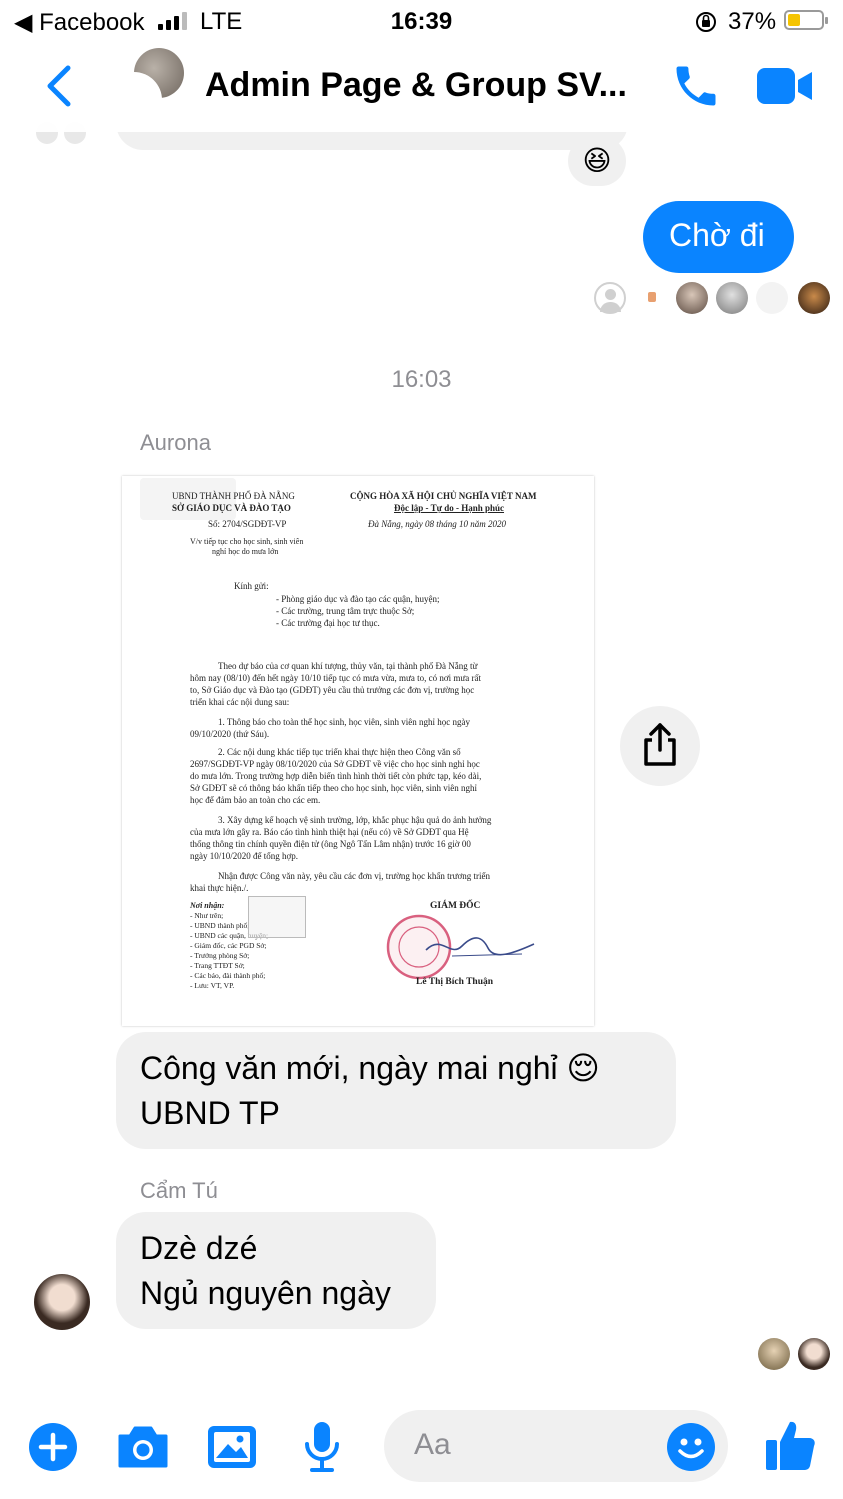  Describe the element at coordinates (785, 86) in the screenshot. I see `video-call-icon` at that location.